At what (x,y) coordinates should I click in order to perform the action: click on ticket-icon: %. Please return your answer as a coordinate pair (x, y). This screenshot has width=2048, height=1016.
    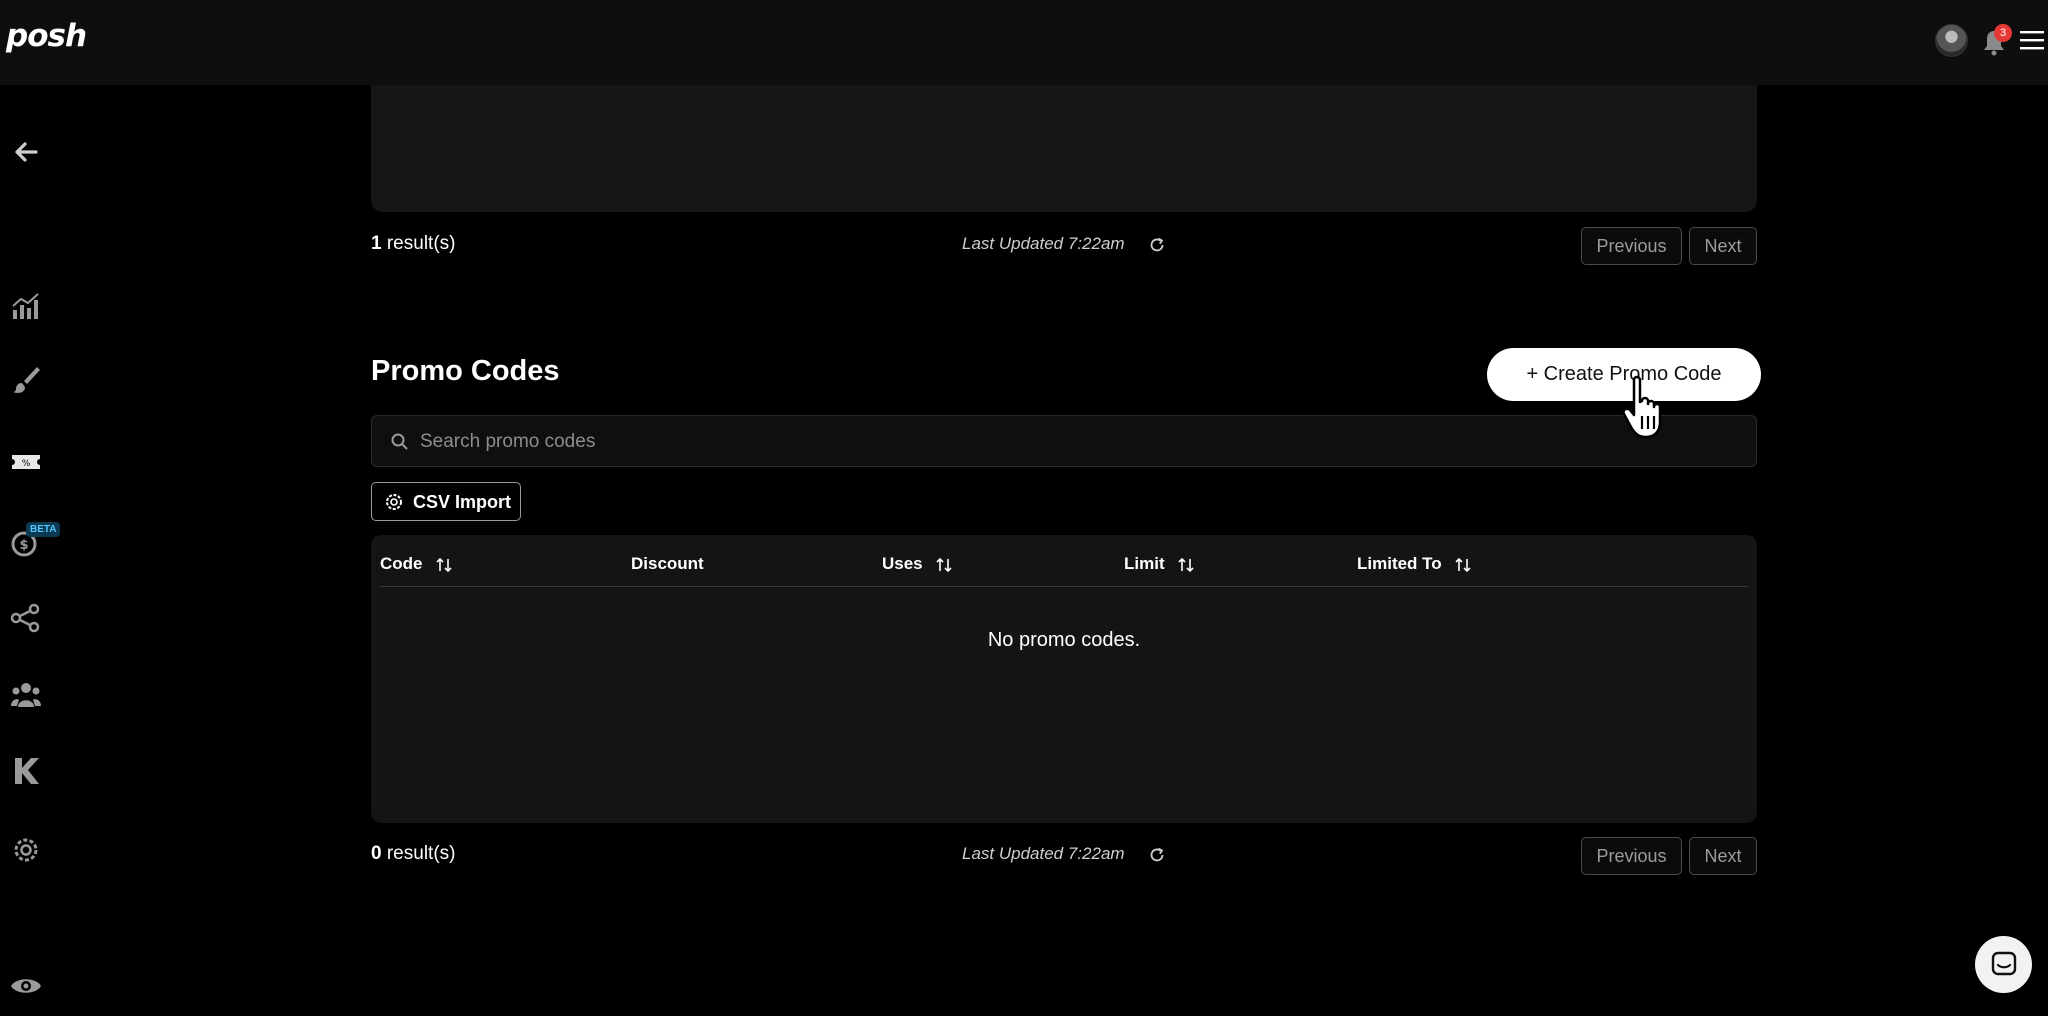
    Looking at the image, I should click on (26, 462).